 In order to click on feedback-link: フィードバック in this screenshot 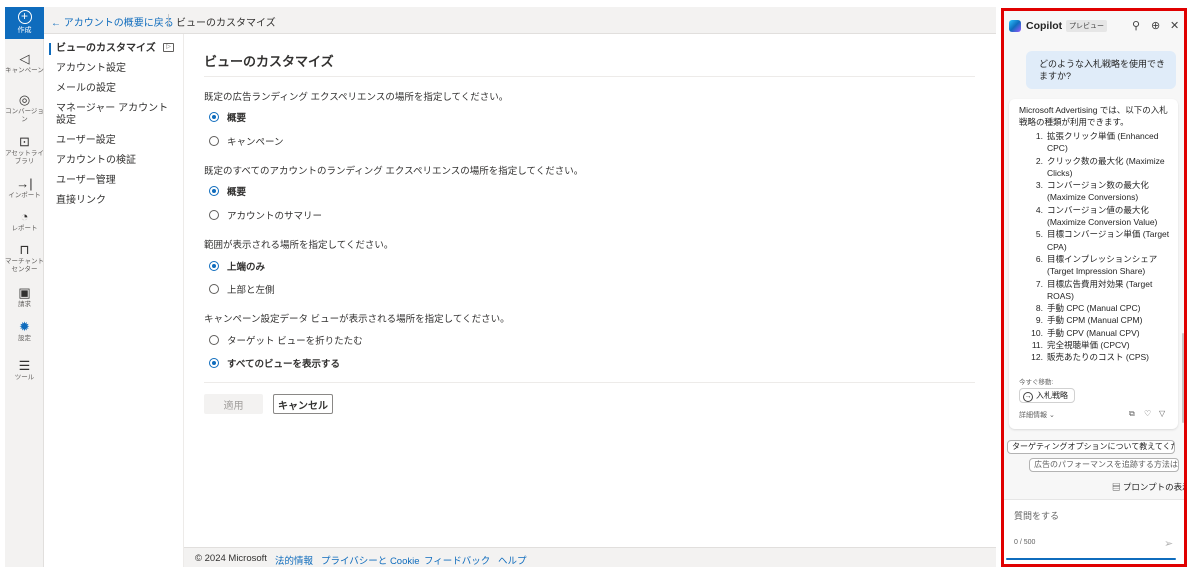, I will do `click(457, 560)`.